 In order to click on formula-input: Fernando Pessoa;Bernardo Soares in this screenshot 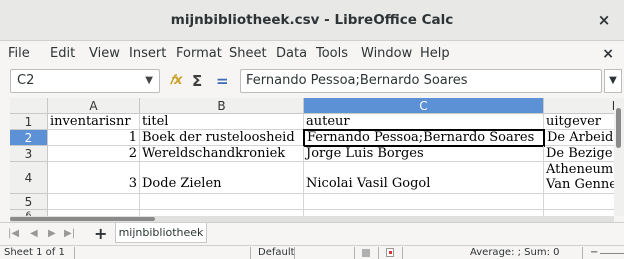, I will do `click(421, 81)`.